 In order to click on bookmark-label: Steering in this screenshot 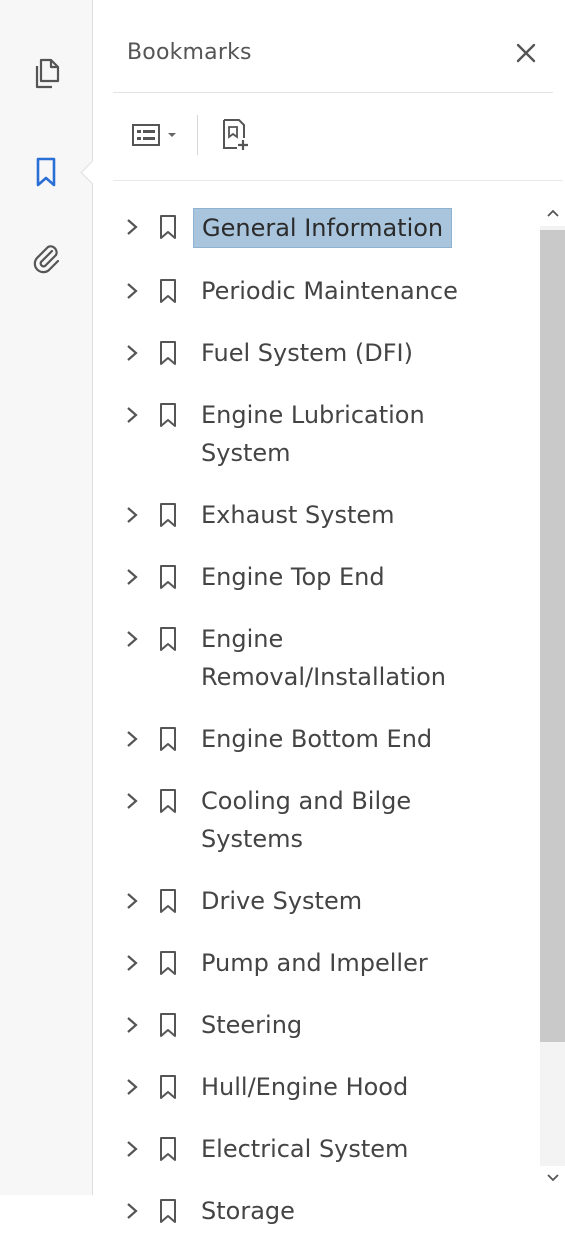, I will do `click(252, 1025)`.